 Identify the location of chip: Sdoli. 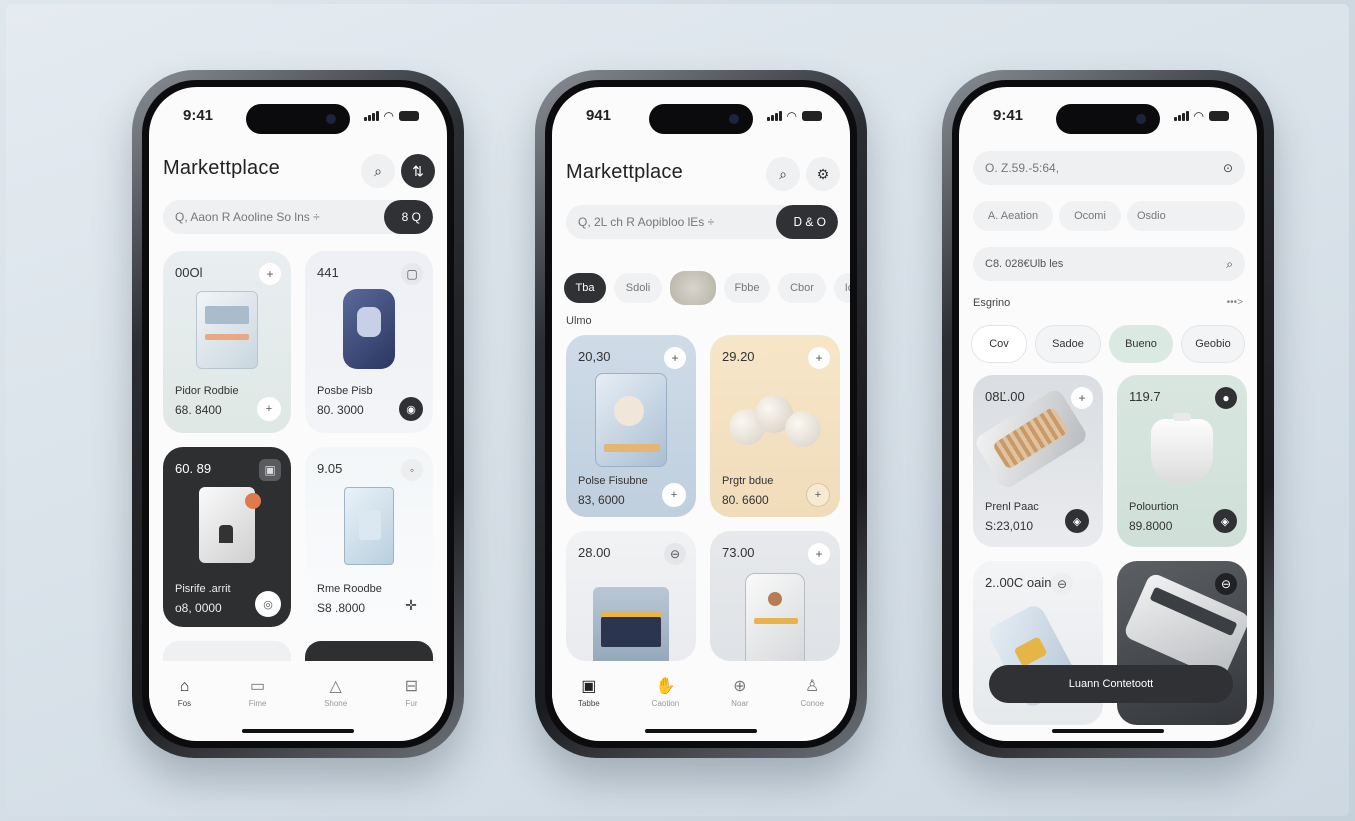
(638, 288).